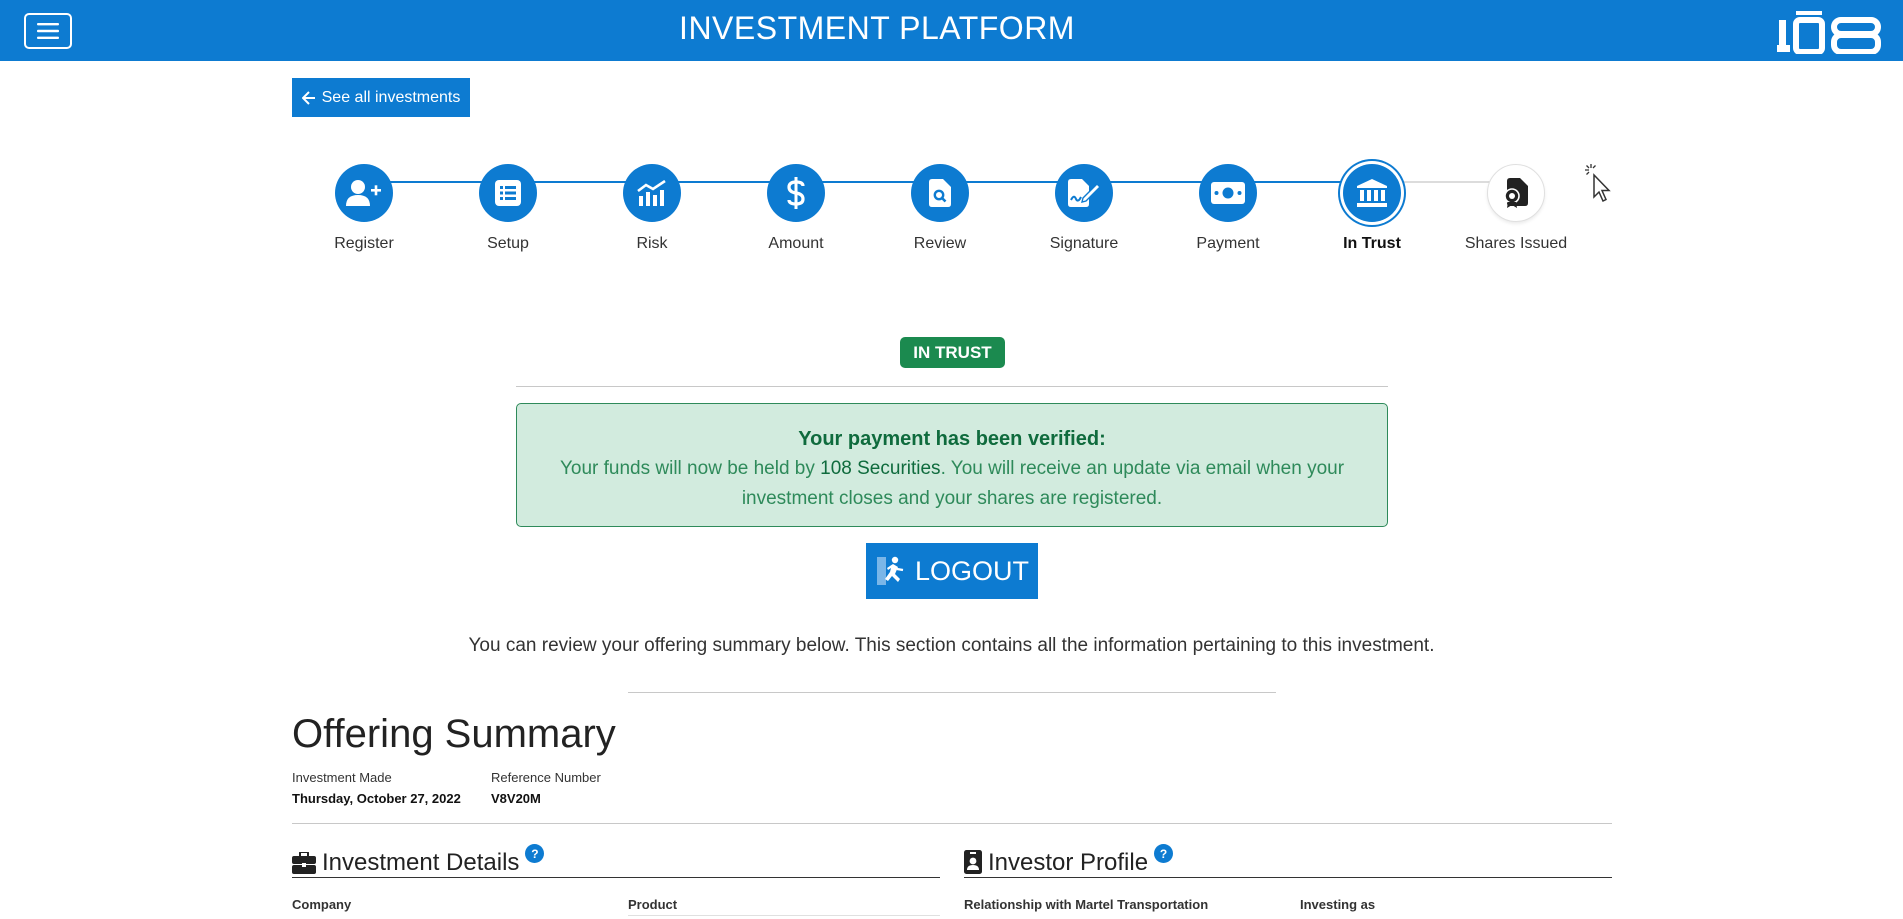 The image size is (1903, 919). I want to click on logout-label: LOGOUT, so click(971, 570).